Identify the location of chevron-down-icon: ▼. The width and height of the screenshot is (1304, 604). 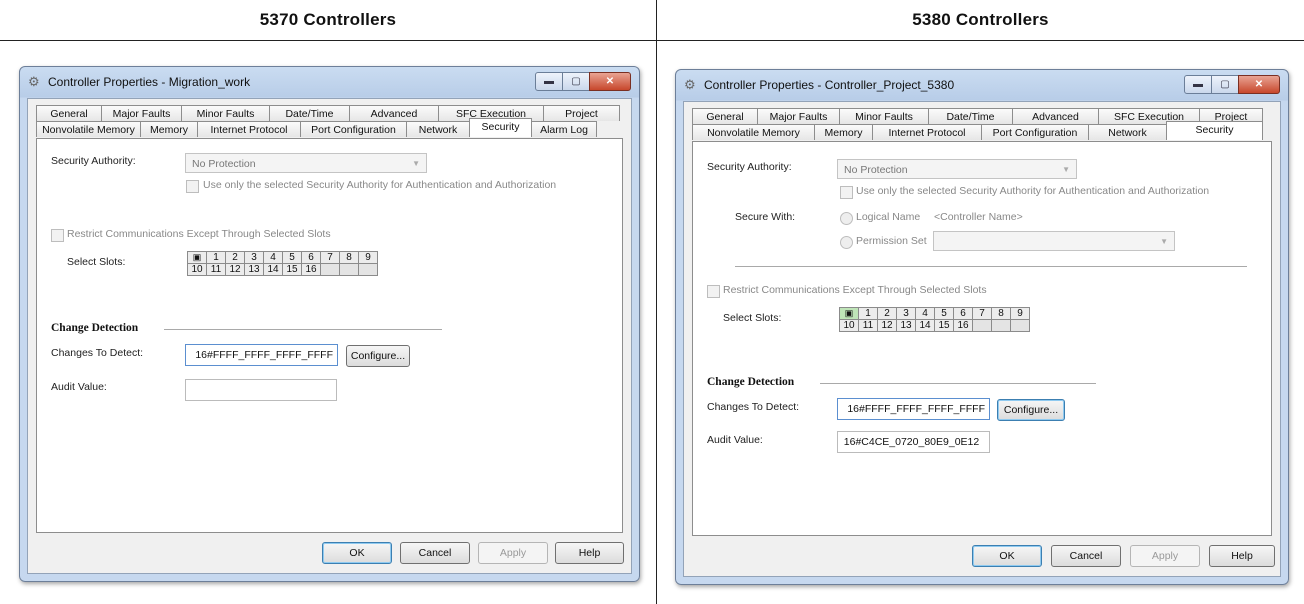
(1164, 241).